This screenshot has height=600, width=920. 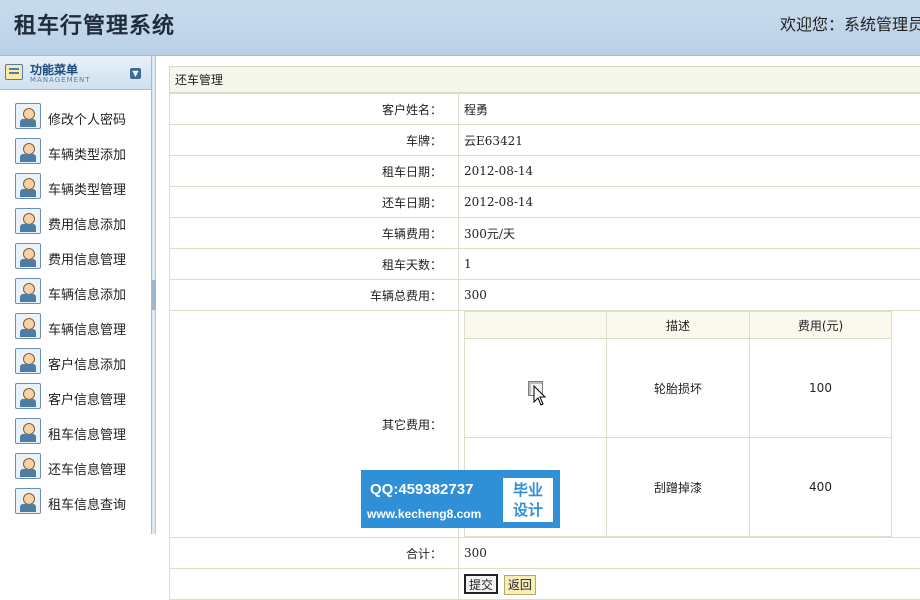 What do you see at coordinates (460, 28) in the screenshot?
I see `header-bar: 租车行管理系统 欢迎您：系统管理员` at bounding box center [460, 28].